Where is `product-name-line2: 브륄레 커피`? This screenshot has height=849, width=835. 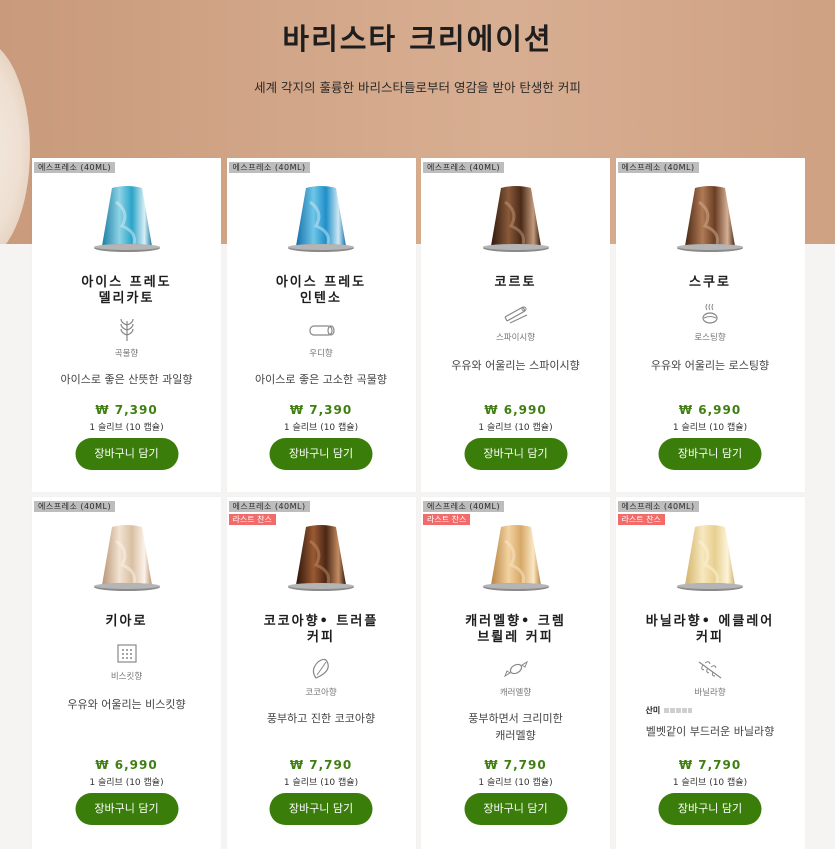
product-name-line2: 브륄레 커피 is located at coordinates (515, 637).